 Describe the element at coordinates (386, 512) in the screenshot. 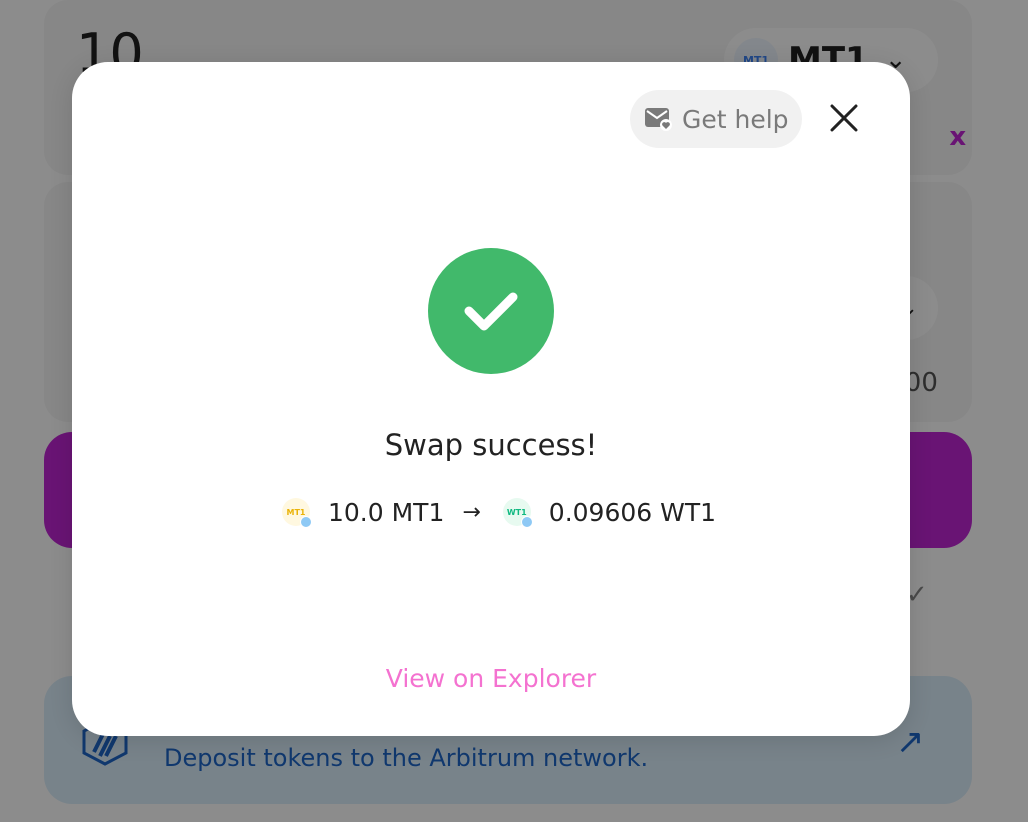

I see `from-amount: 10.0 MT1` at that location.